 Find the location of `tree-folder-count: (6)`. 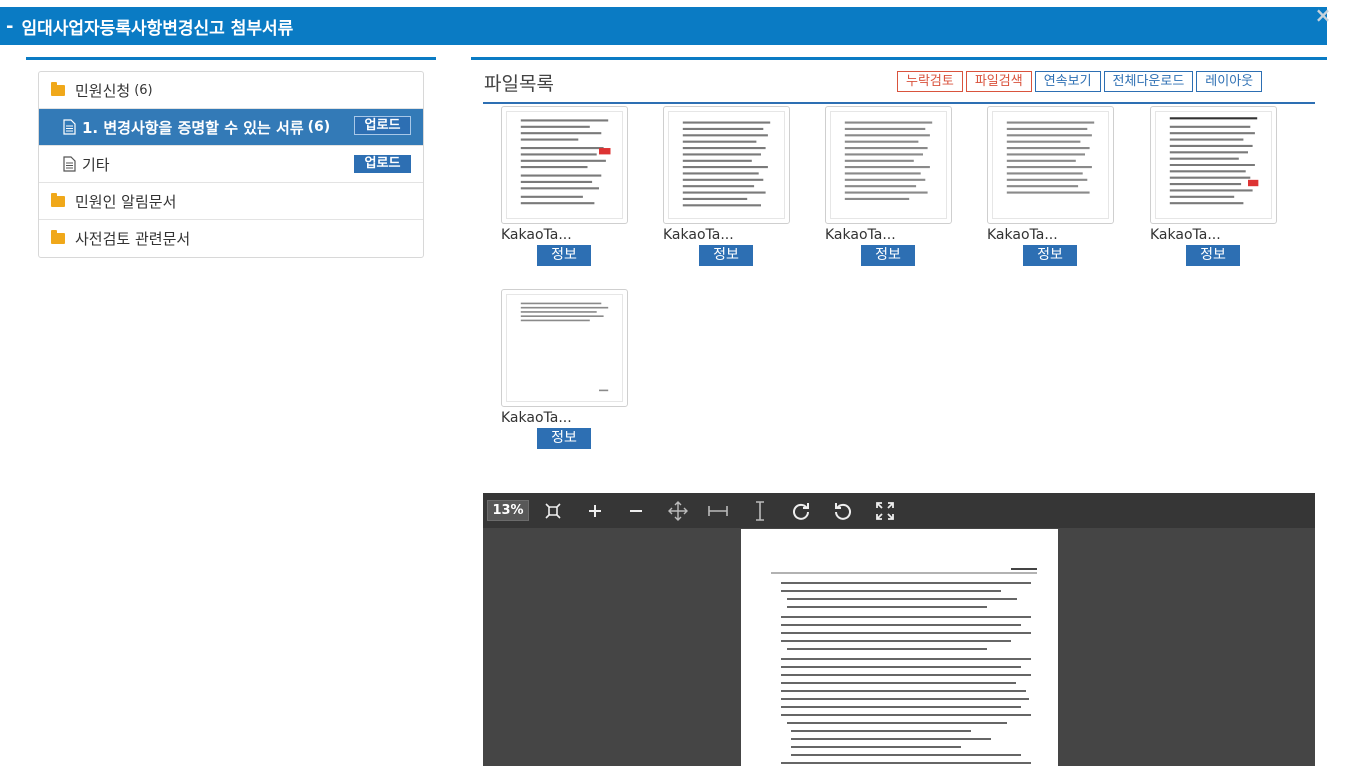

tree-folder-count: (6) is located at coordinates (143, 90).